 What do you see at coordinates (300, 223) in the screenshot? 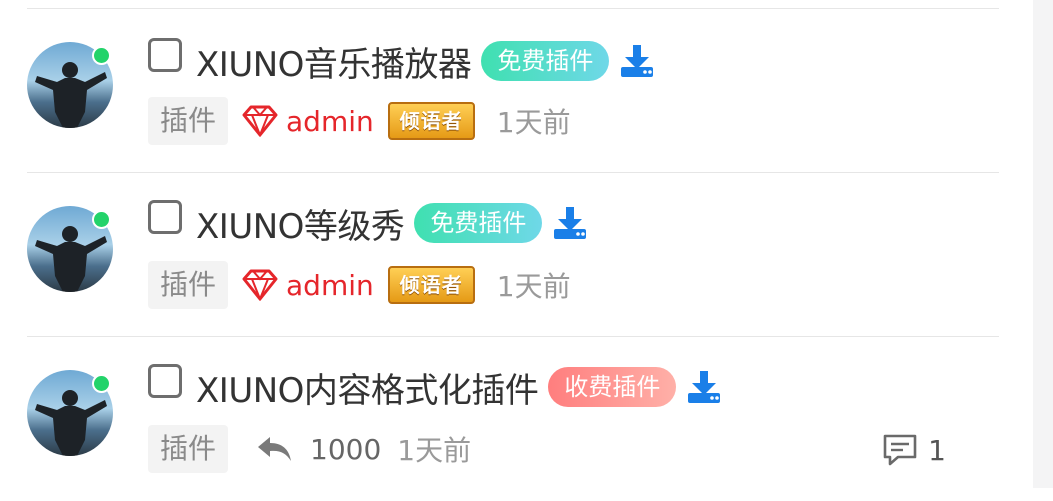
I see `thread-title: XIUNO等级秀` at bounding box center [300, 223].